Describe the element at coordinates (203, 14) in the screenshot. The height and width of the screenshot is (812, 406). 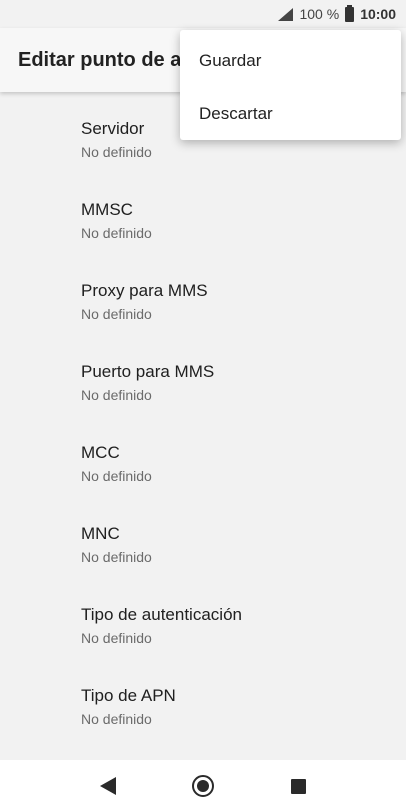
I see `status-bar: 100 % 10:00` at that location.